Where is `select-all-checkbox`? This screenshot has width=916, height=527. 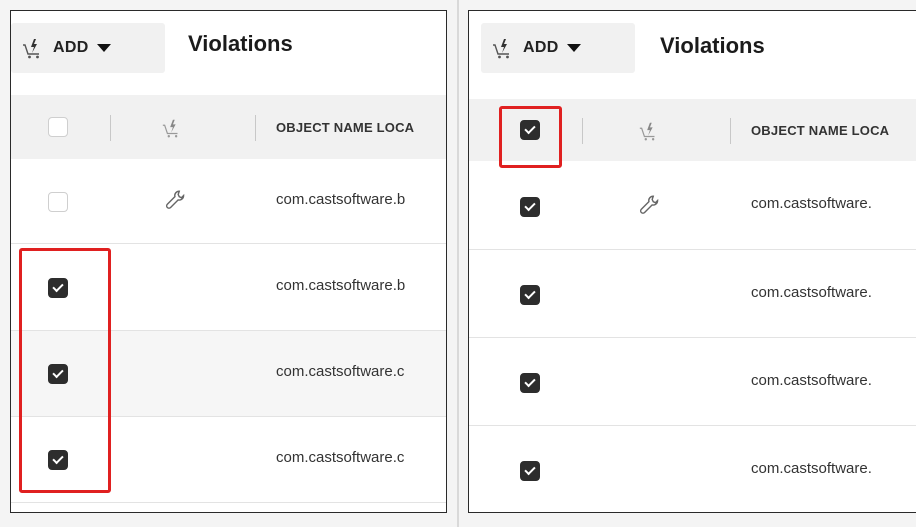
select-all-checkbox is located at coordinates (58, 127).